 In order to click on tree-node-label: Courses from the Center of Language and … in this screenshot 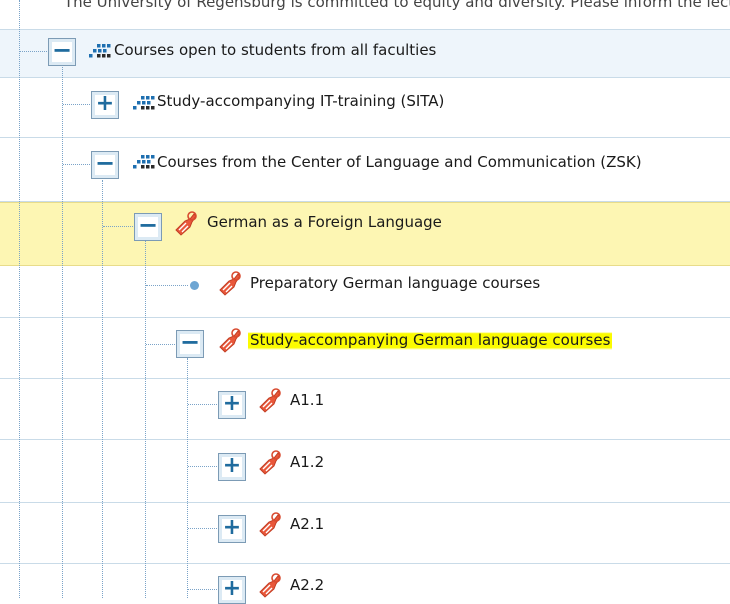, I will do `click(399, 162)`.